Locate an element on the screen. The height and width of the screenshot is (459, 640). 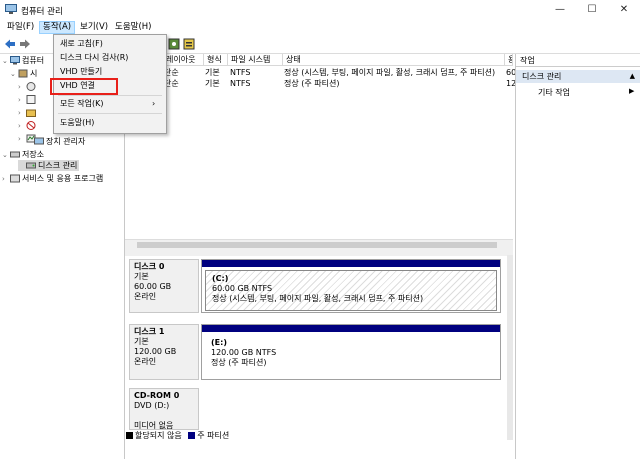
menu-help: 도움말(H) is located at coordinates (133, 27).